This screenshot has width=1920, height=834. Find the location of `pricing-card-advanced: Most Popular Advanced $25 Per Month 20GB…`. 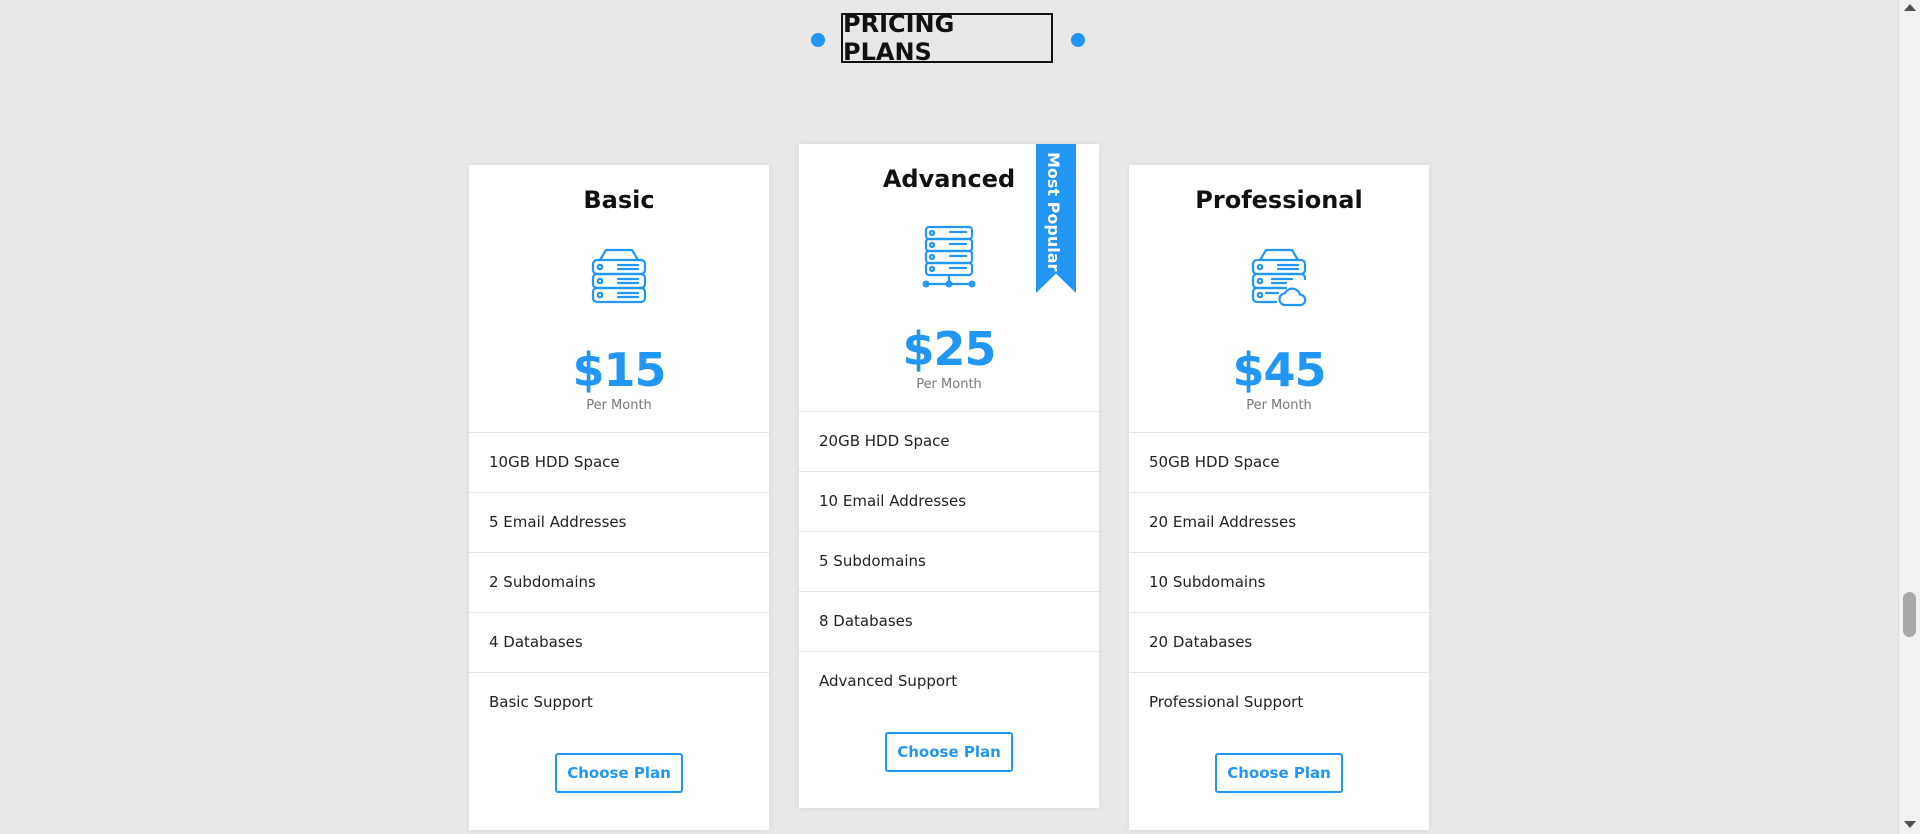

pricing-card-advanced: Most Popular Advanced $25 Per Month 20GB… is located at coordinates (949, 476).